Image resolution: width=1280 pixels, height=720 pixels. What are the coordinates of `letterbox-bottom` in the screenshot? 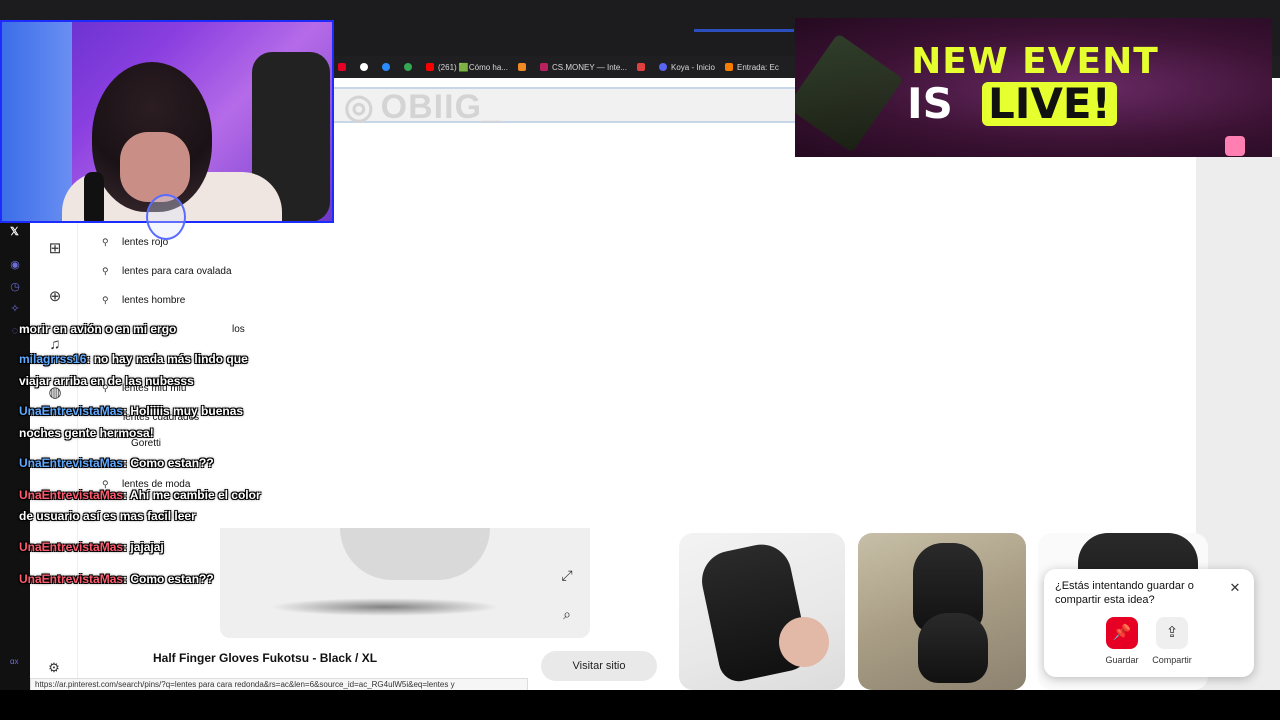 It's located at (640, 705).